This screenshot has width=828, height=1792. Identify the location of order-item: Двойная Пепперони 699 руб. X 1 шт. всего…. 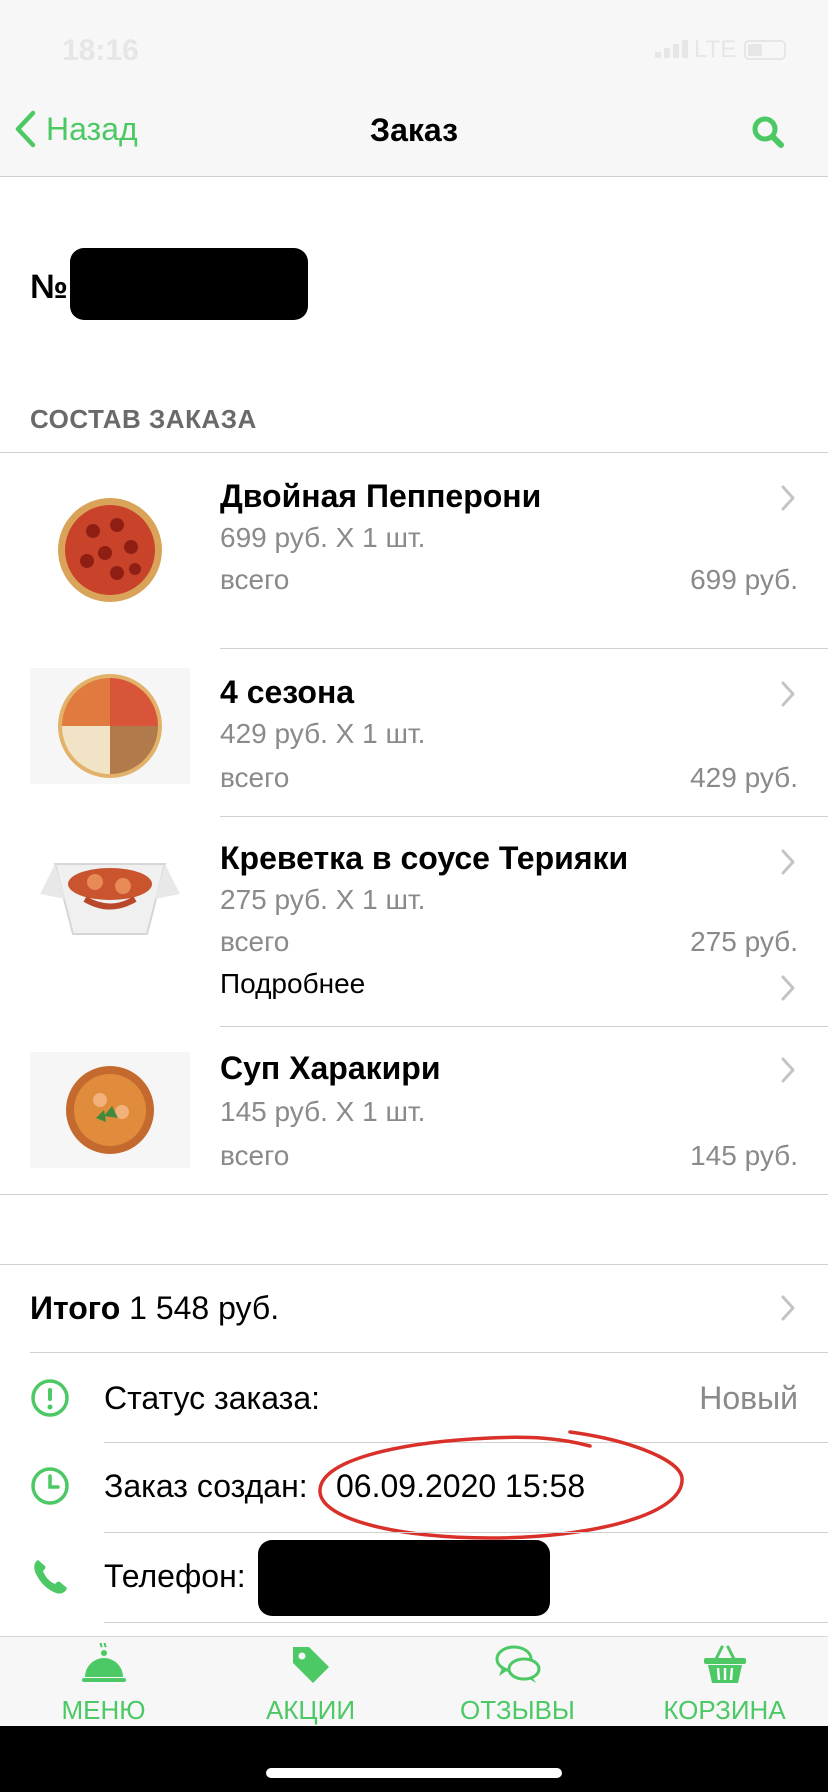
(414, 550).